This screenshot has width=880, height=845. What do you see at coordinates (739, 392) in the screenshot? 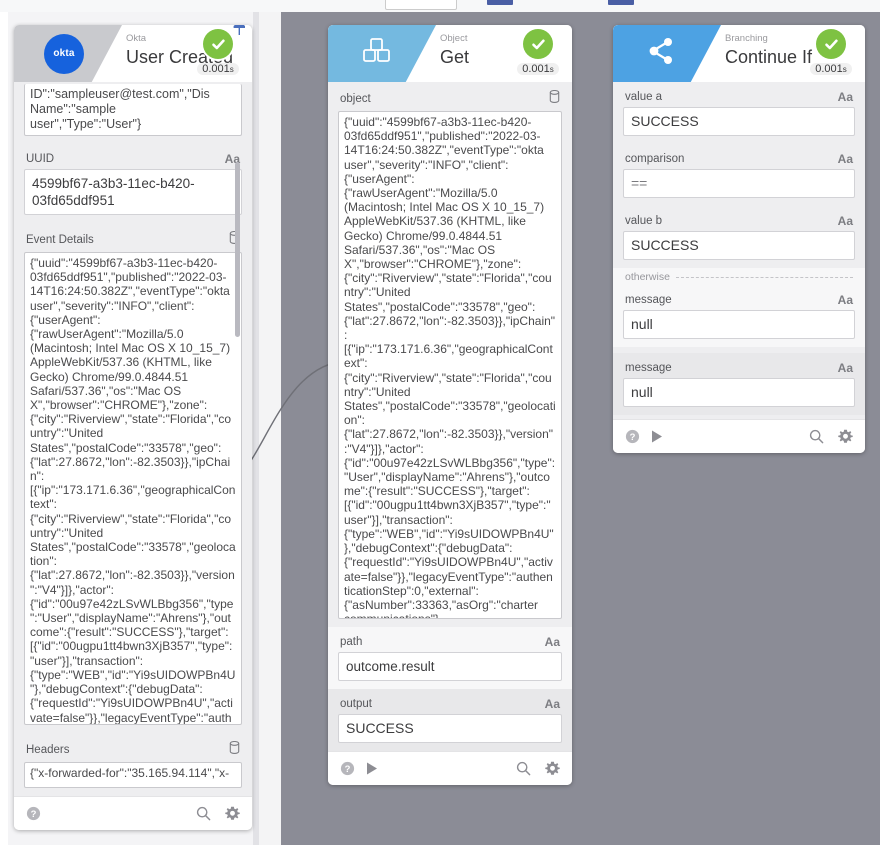
I see `field-input-message: null` at bounding box center [739, 392].